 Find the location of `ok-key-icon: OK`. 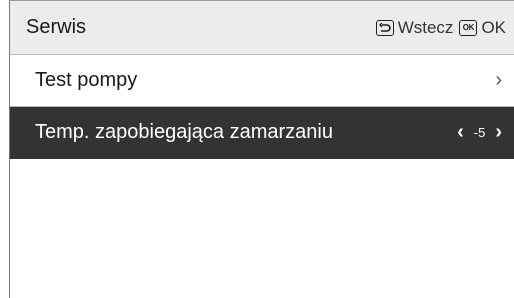

ok-key-icon: OK is located at coordinates (468, 27).